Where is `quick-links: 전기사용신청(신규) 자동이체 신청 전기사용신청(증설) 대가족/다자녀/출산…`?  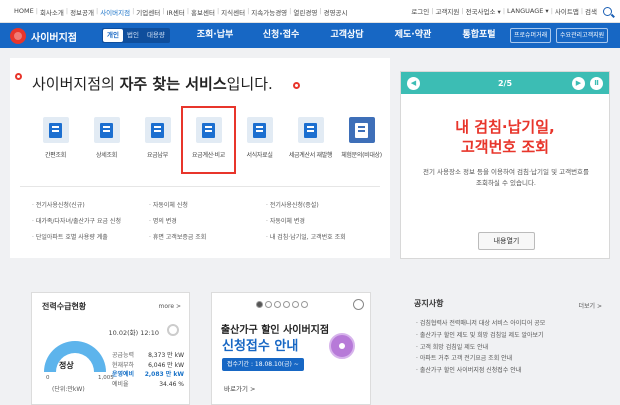
quick-links: 전기사용신청(신규) 자동이체 신청 전기사용신청(증설) 대가족/다자녀/출산… is located at coordinates (207, 220).